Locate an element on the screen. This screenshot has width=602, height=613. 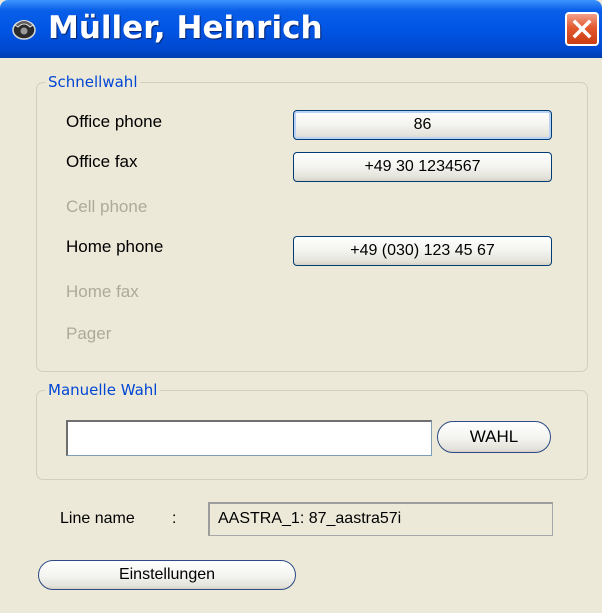
office-phone-label: Office phone is located at coordinates (114, 121).